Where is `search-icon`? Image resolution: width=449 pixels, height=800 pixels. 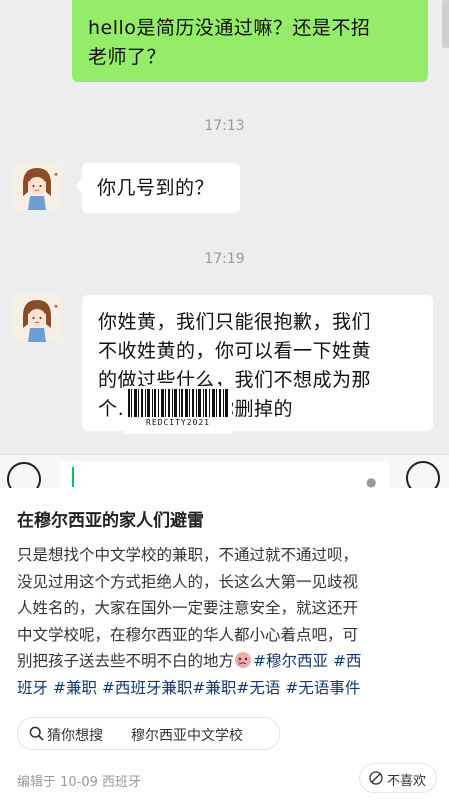
search-icon is located at coordinates (36, 733).